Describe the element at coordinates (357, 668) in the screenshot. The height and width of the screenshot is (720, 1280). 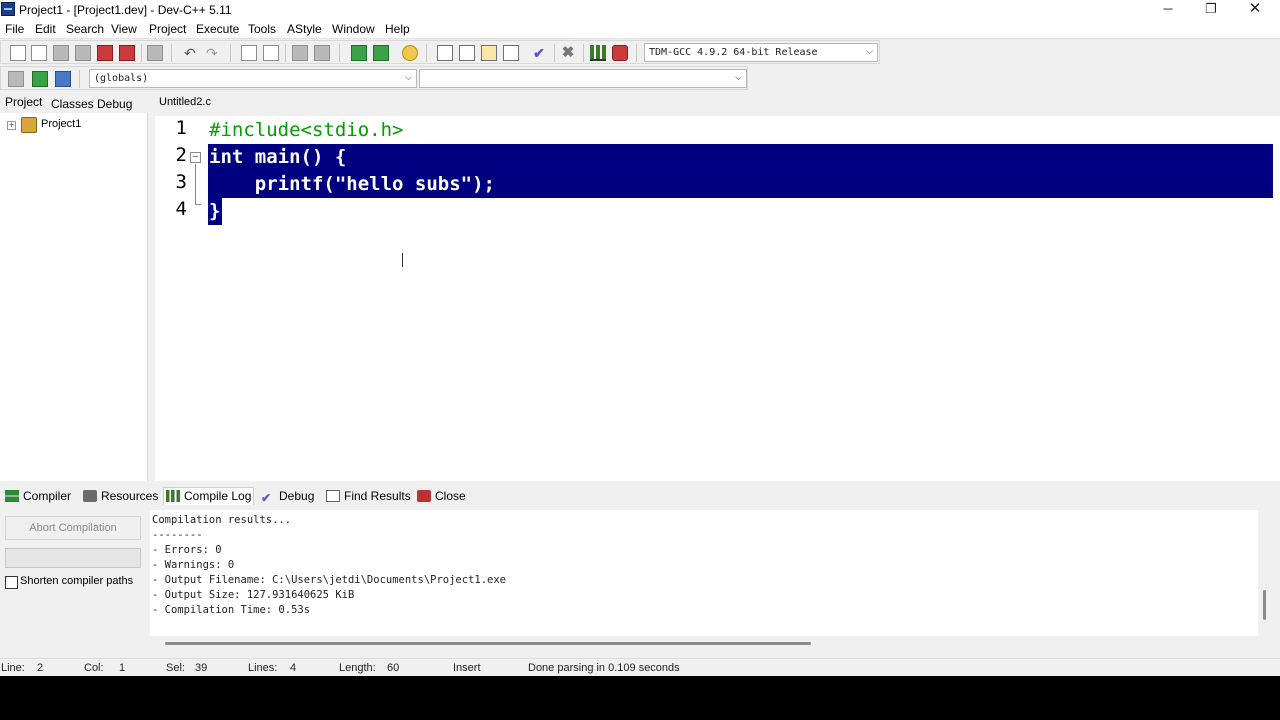
I see `status-length-label: Length:` at that location.